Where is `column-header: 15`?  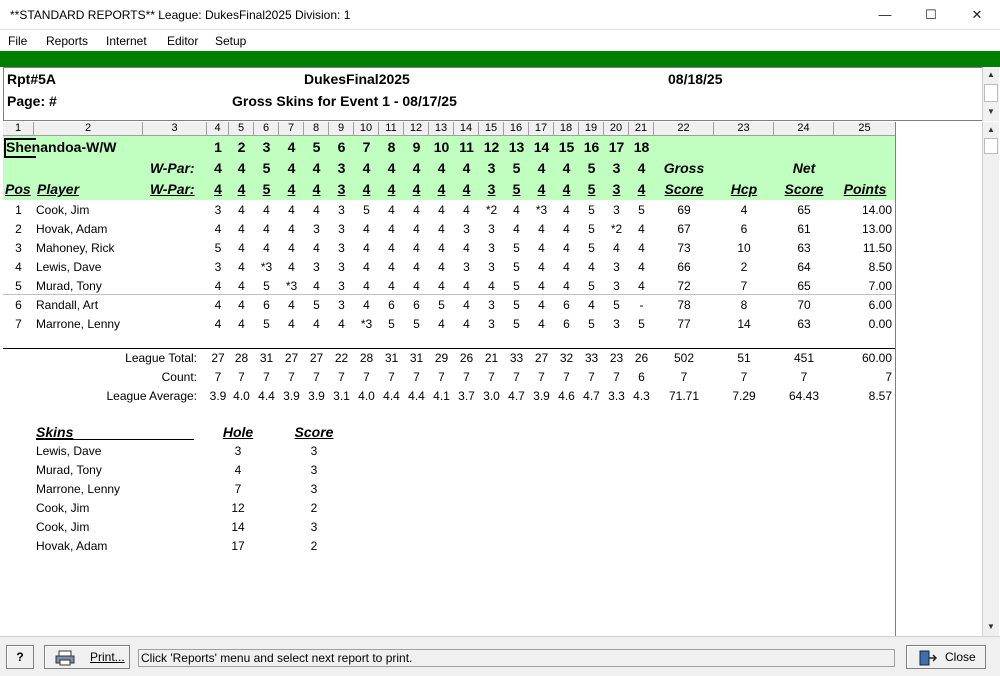 column-header: 15 is located at coordinates (491, 129).